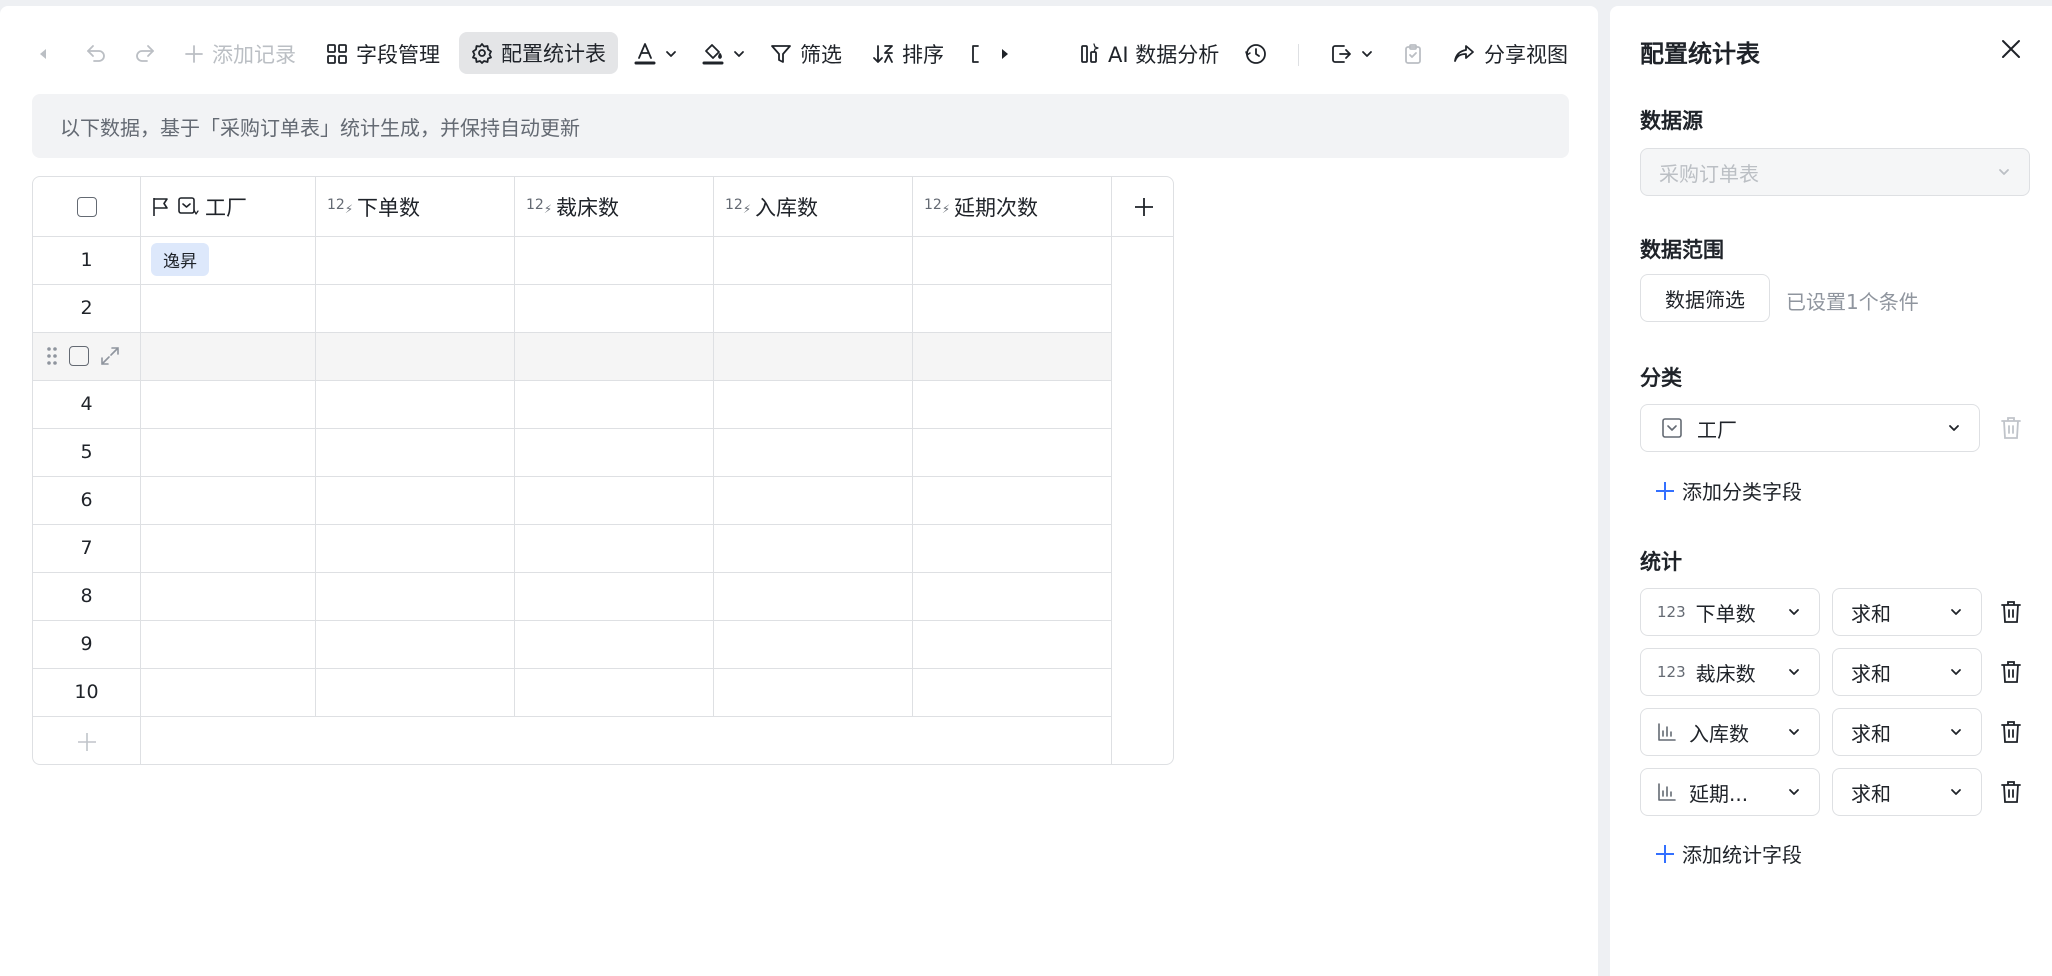  I want to click on row-number: 2, so click(86, 308).